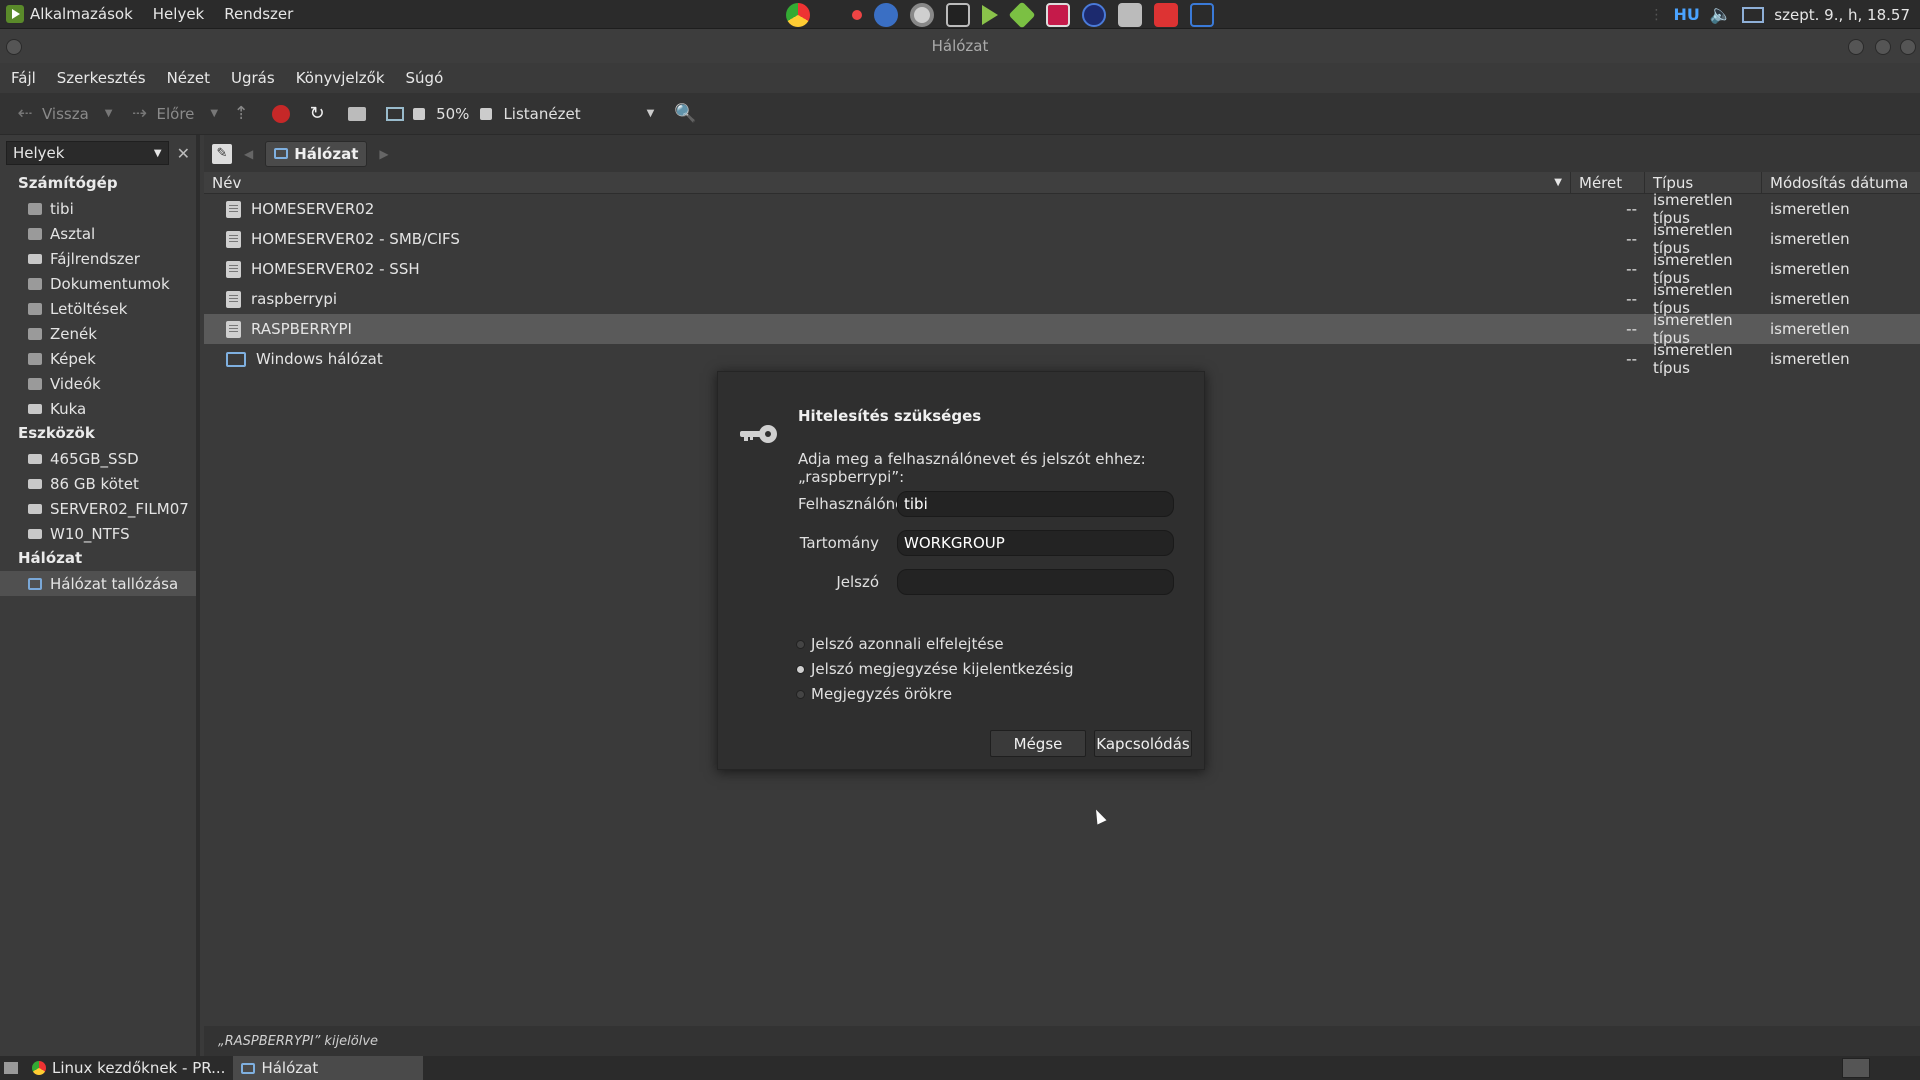 Image resolution: width=1920 pixels, height=1080 pixels. I want to click on cancel-button: Mégse, so click(1038, 743).